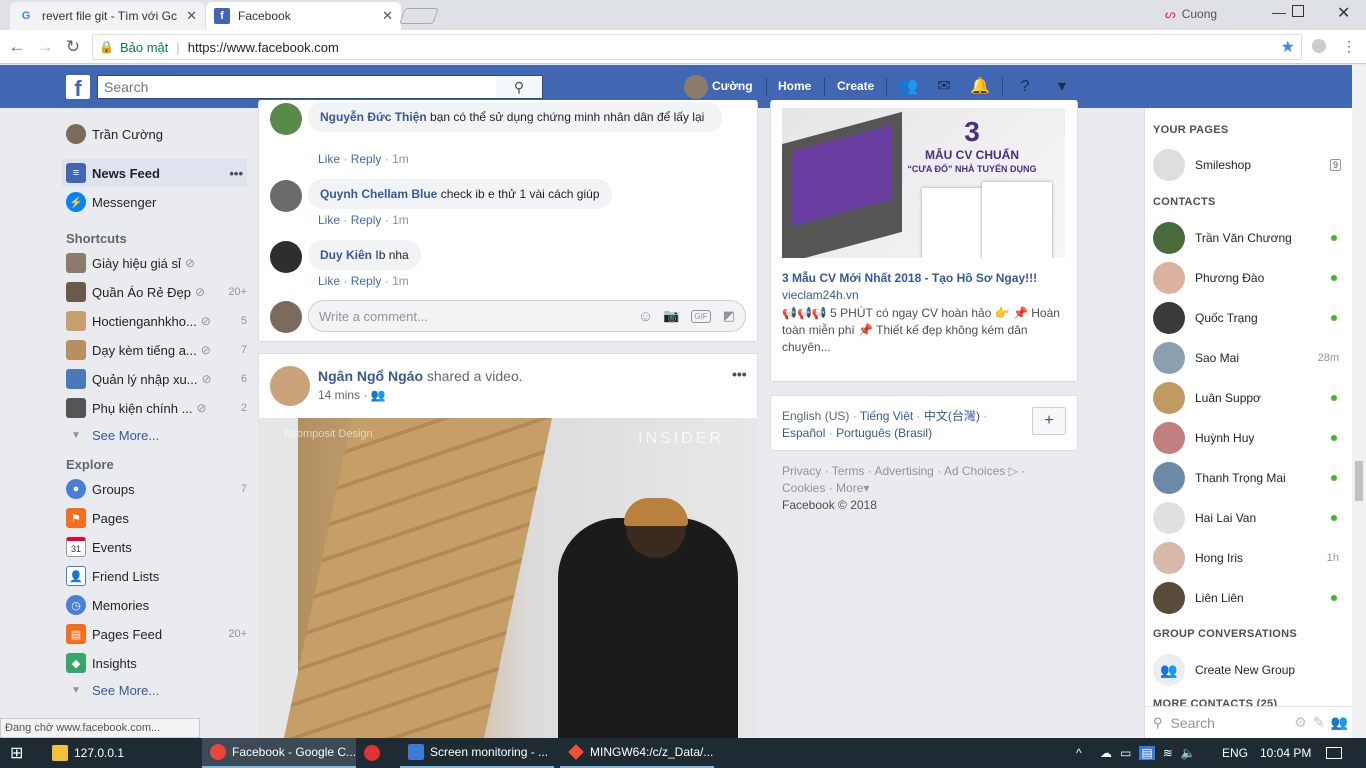 The width and height of the screenshot is (1366, 768). Describe the element at coordinates (1288, 47) in the screenshot. I see `bookmark-star-icon: ★` at that location.